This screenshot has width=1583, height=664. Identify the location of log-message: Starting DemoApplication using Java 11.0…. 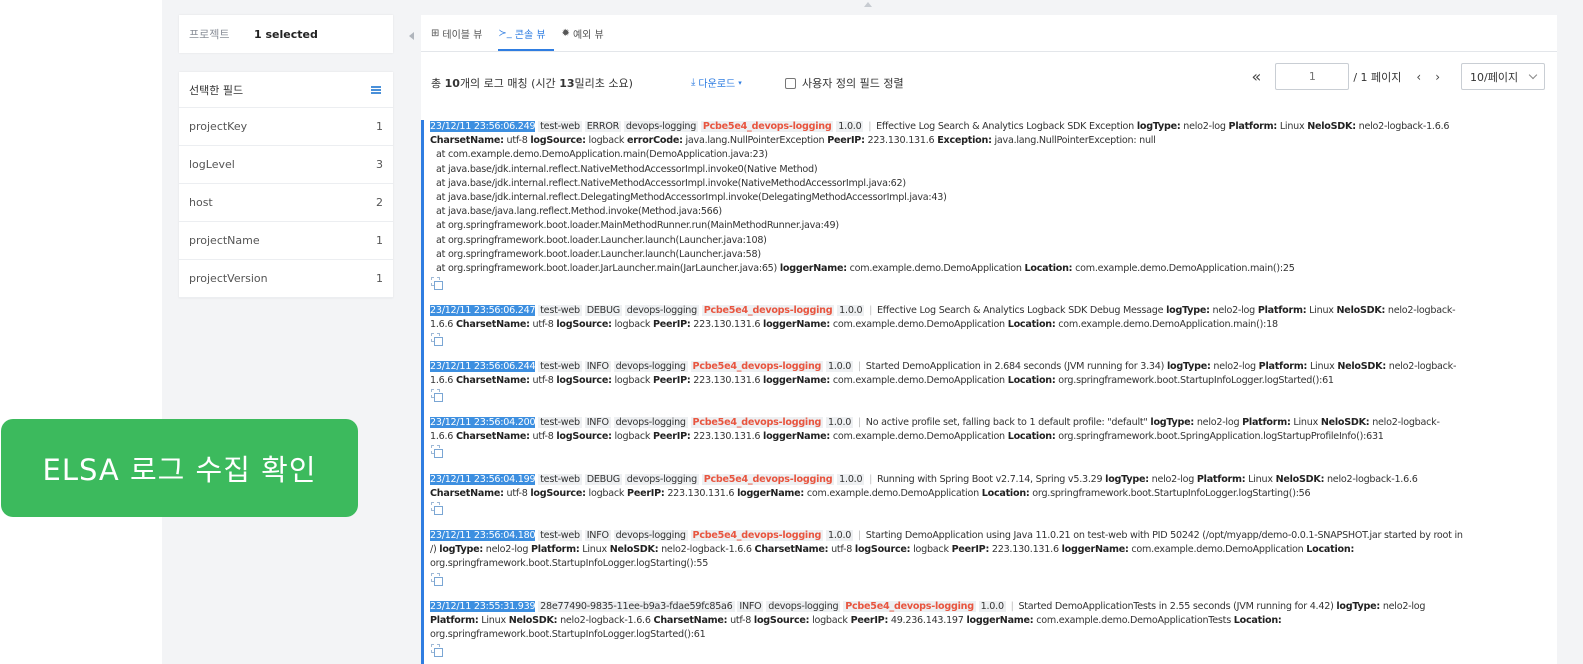
(1164, 535).